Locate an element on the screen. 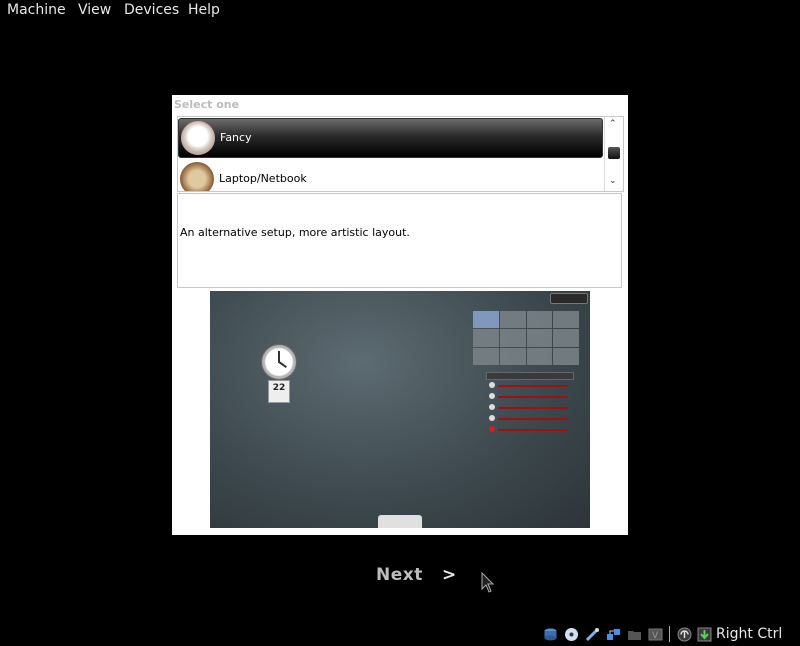  list-scrollbar: ⌃ ⌄ is located at coordinates (613, 154).